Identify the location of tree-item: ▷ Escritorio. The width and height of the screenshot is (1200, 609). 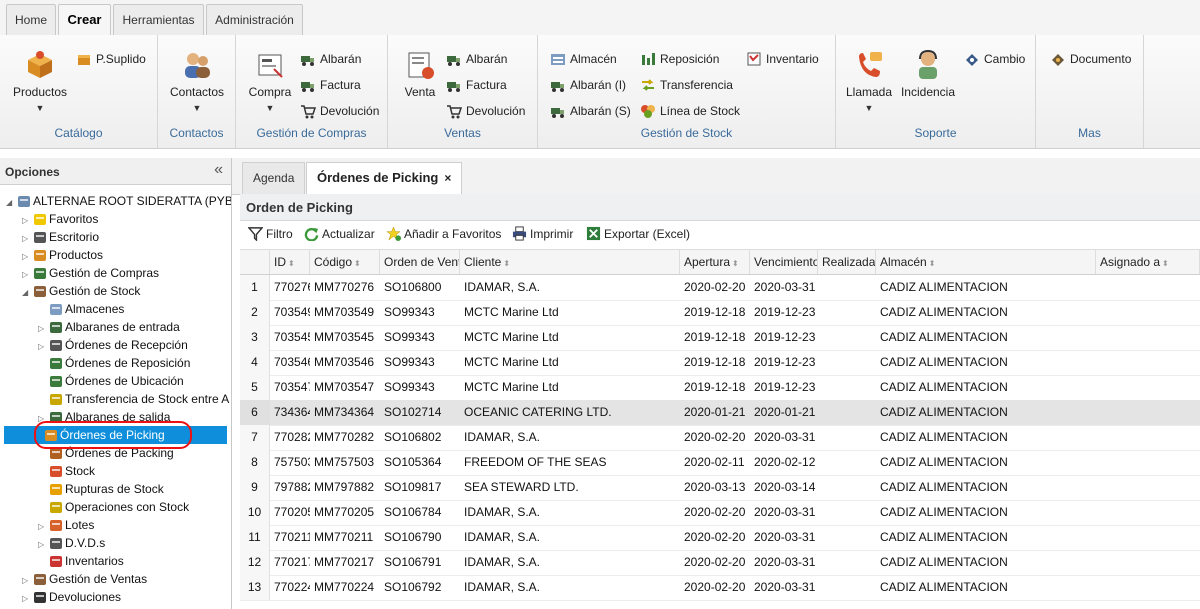
(60, 237).